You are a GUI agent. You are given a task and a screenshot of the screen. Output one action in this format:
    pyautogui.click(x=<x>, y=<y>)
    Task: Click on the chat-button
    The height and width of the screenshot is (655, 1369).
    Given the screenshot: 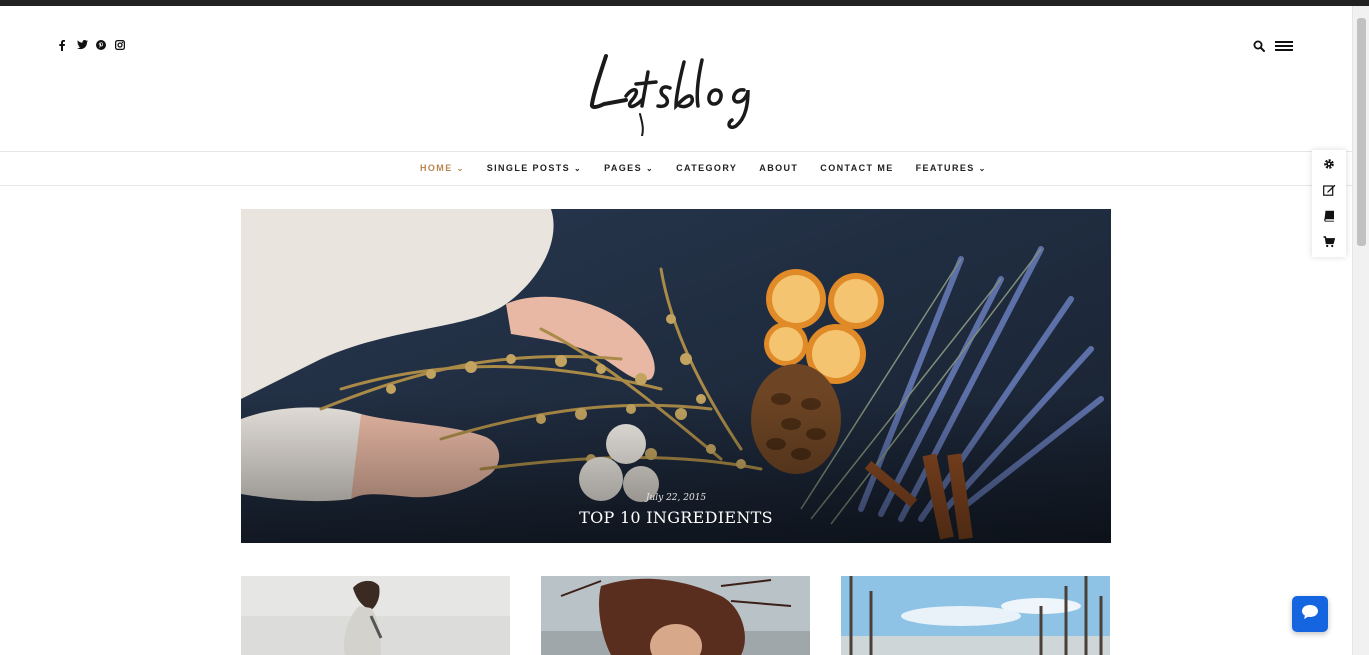 What is the action you would take?
    pyautogui.click(x=1310, y=614)
    